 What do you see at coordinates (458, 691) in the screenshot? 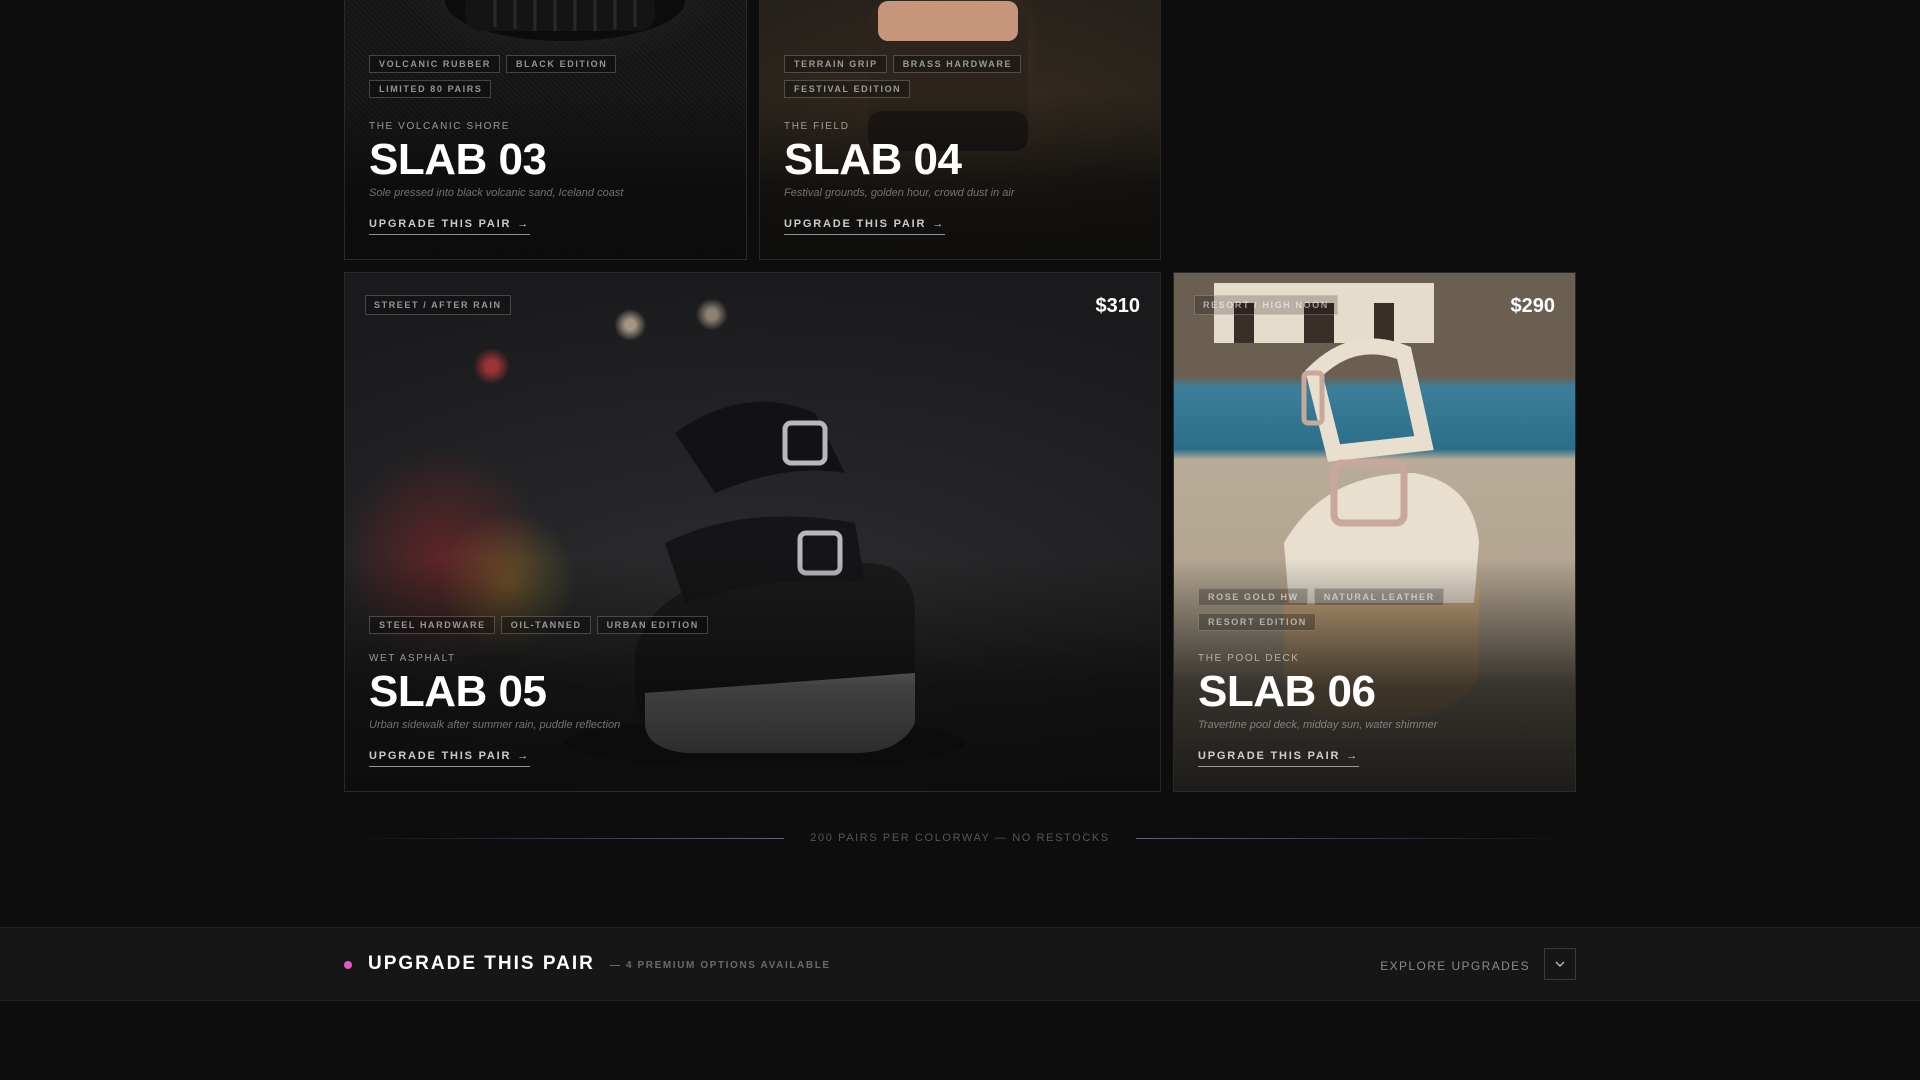
I see `card-title: SLAB 05` at bounding box center [458, 691].